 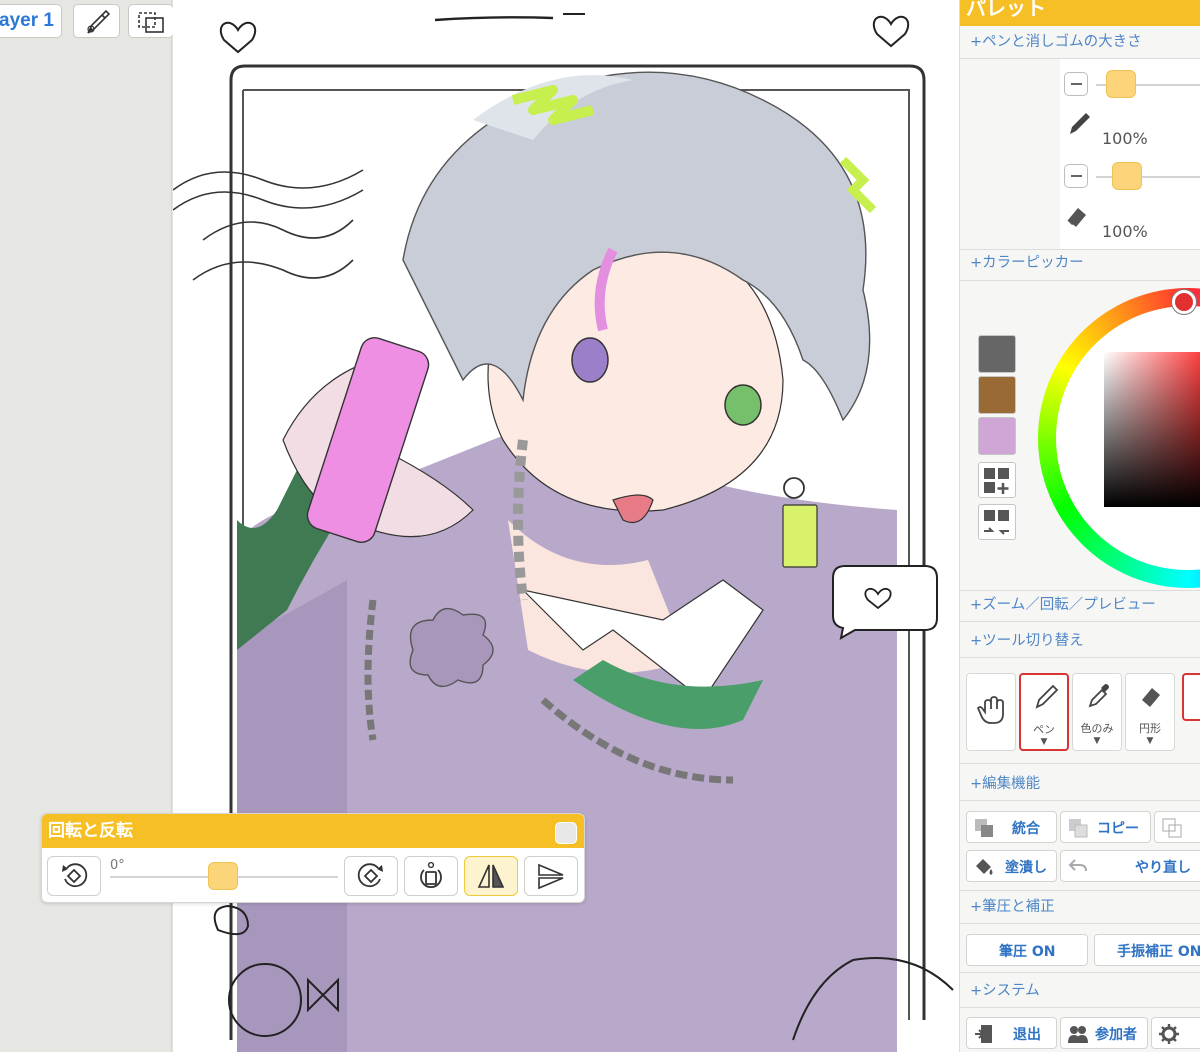 I want to click on fill-bucket-icon, so click(x=984, y=867).